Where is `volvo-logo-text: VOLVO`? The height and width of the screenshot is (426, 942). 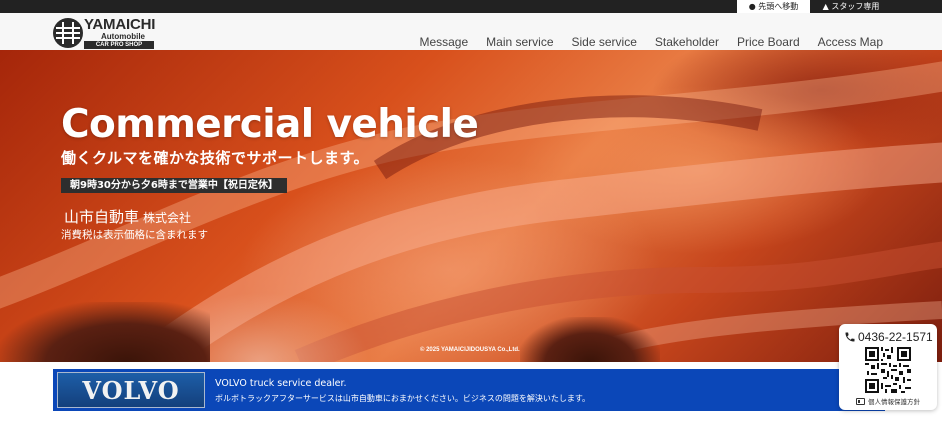 volvo-logo-text: VOLVO is located at coordinates (131, 390).